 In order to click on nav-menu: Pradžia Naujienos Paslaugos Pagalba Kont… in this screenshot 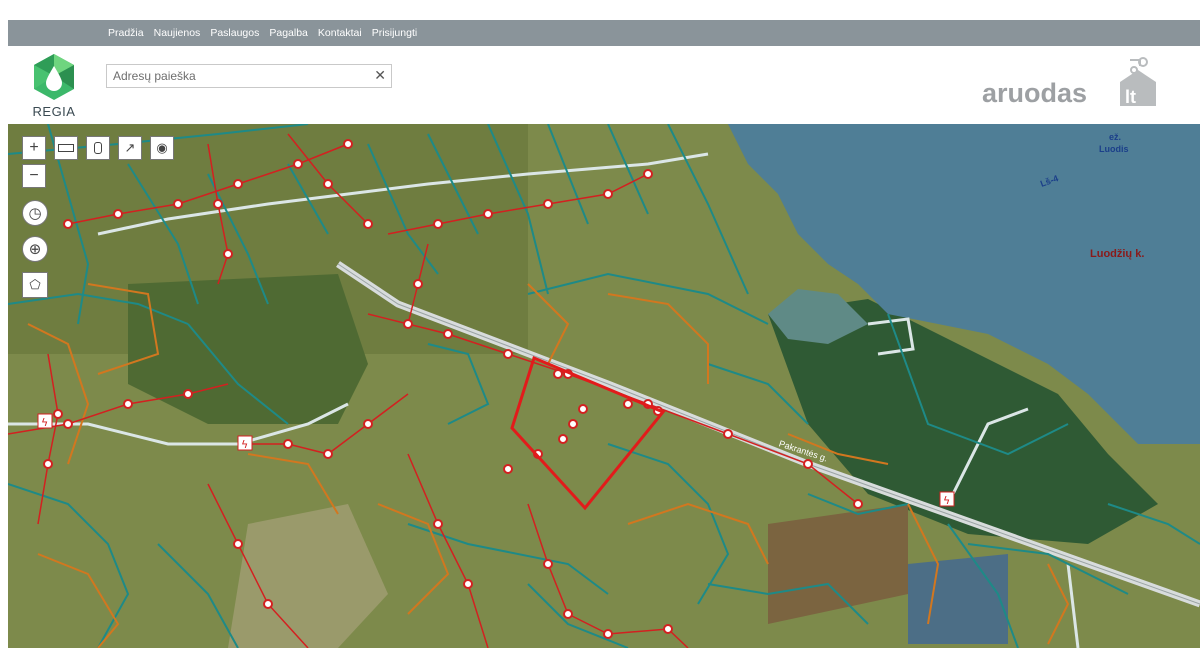, I will do `click(262, 33)`.